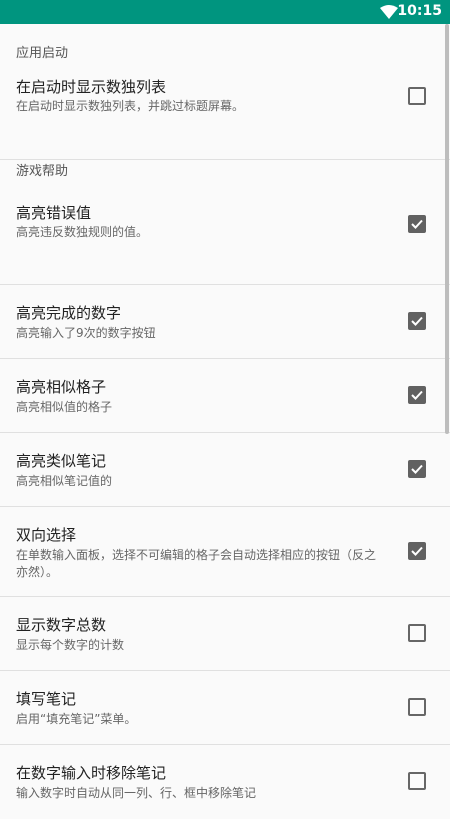 The height and width of the screenshot is (819, 450). Describe the element at coordinates (42, 171) in the screenshot. I see `section-header-game-help: 游戏帮助` at that location.